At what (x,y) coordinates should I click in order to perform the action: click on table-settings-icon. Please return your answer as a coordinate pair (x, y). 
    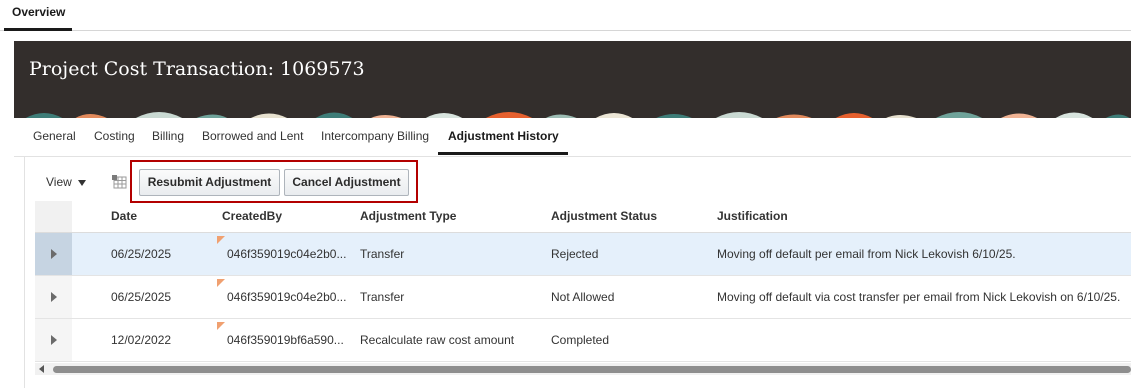
    Looking at the image, I should click on (120, 183).